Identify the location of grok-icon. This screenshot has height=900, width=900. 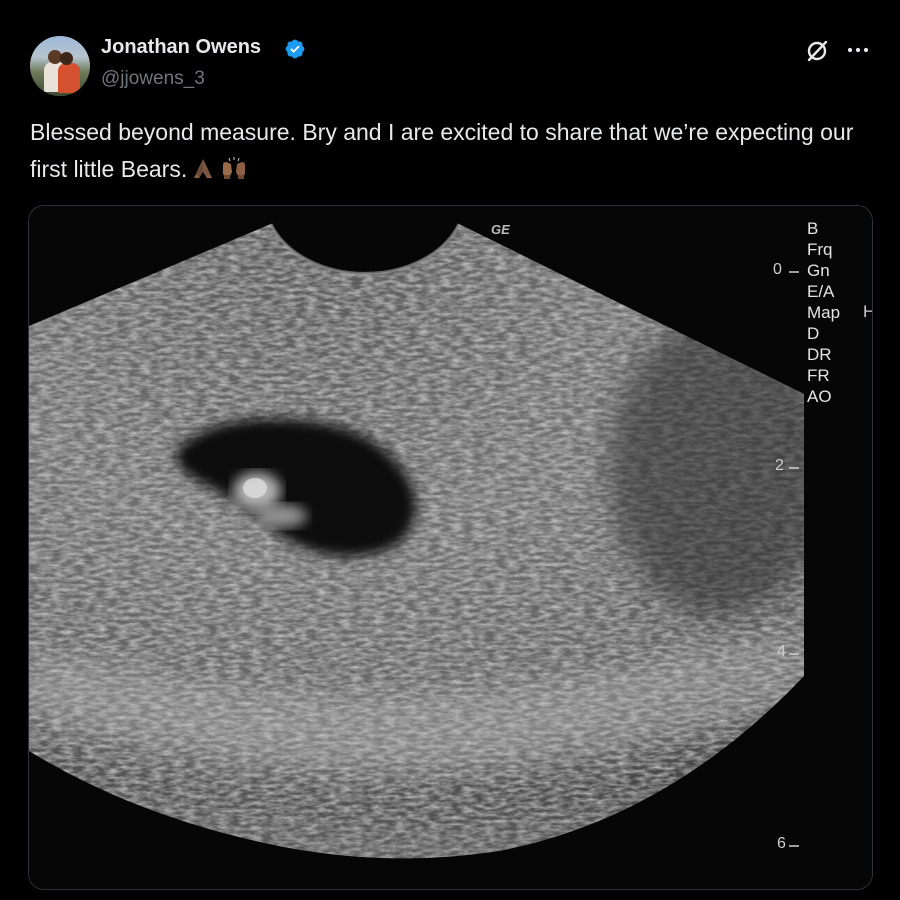
(817, 51).